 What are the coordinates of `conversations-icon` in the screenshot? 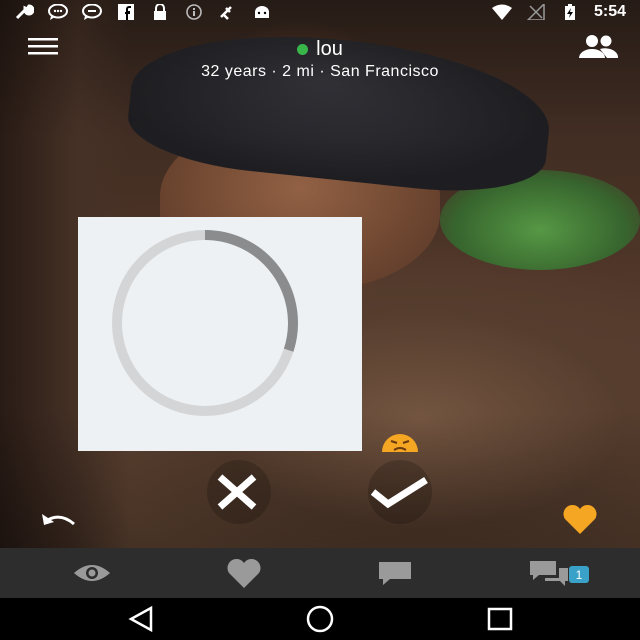 It's located at (549, 573).